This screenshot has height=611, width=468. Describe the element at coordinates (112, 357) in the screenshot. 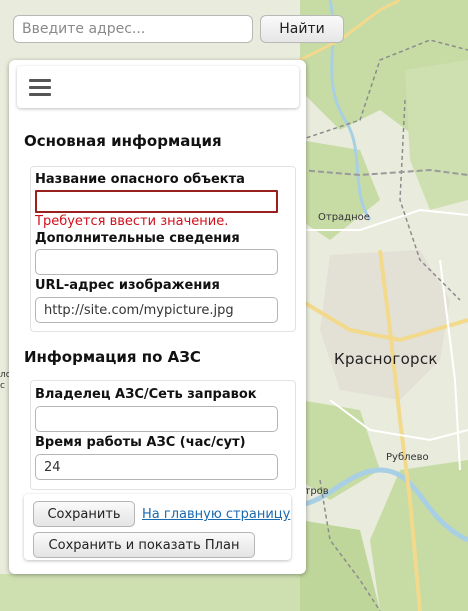

I see `section-title-azs-info: Информация по АЗС` at that location.